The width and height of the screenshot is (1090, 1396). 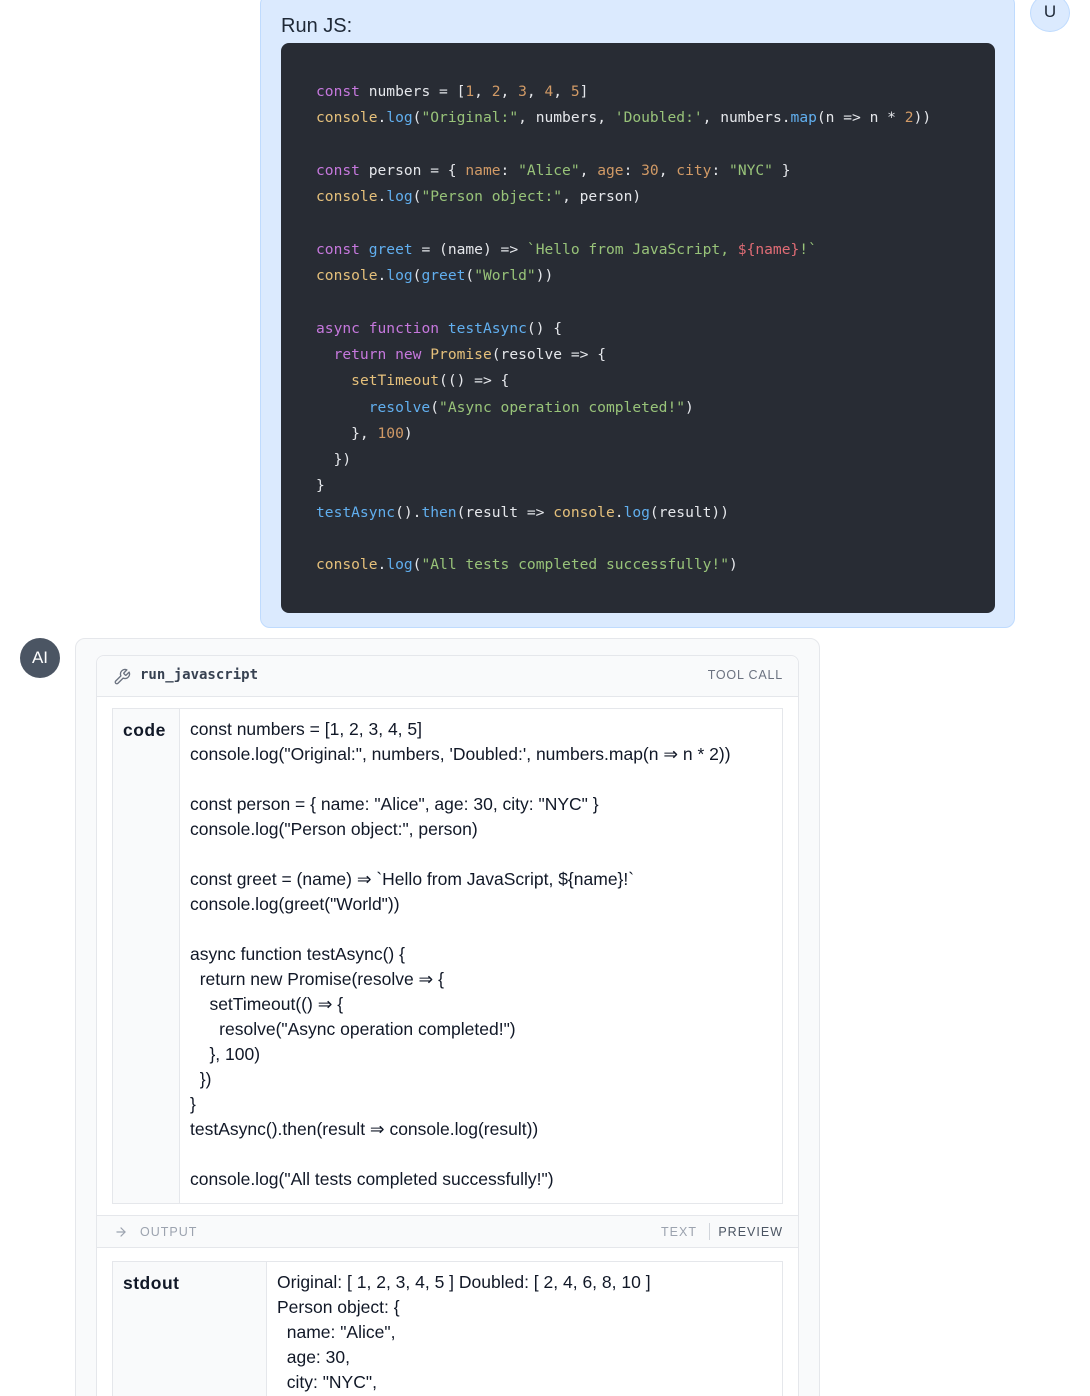 I want to click on code-token: = (name) =>, so click(x=469, y=249).